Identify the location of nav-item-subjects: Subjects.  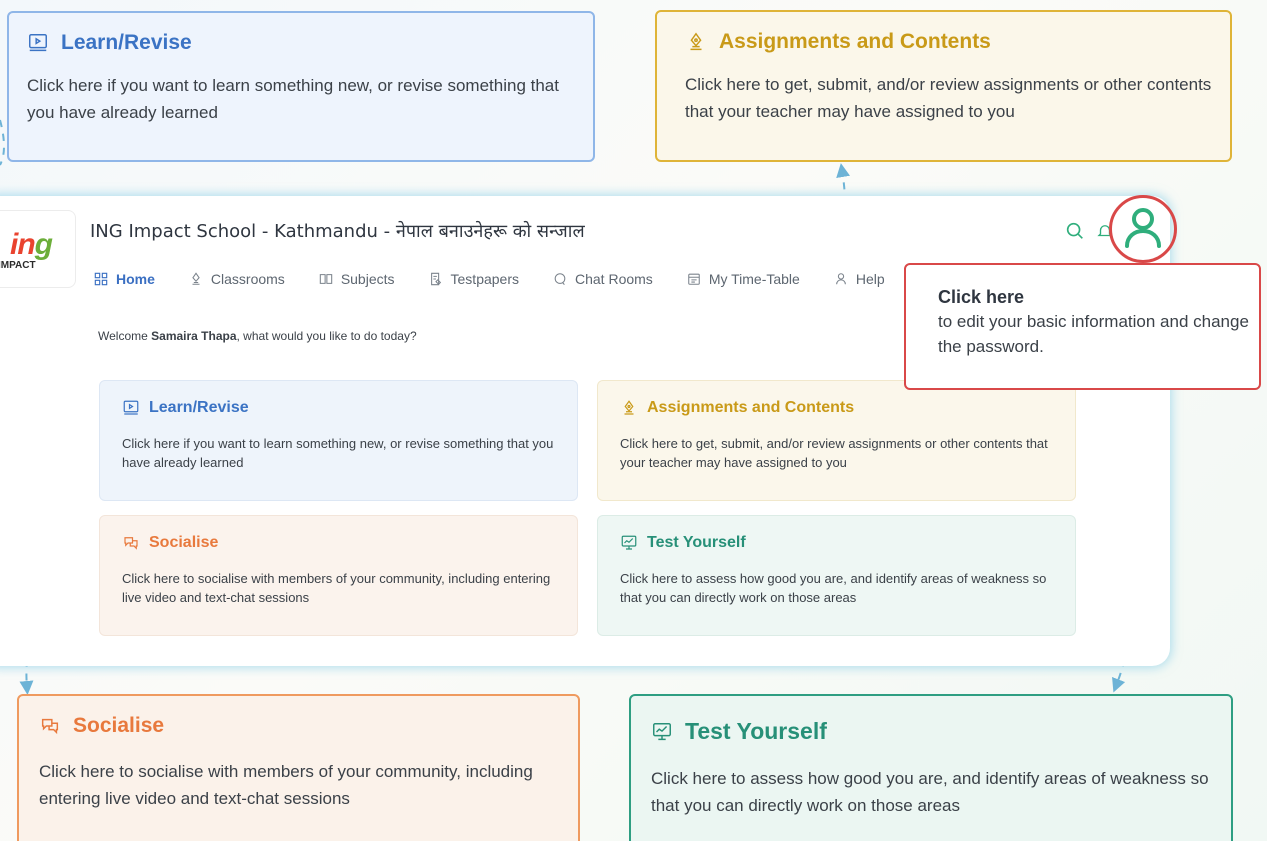
(357, 279).